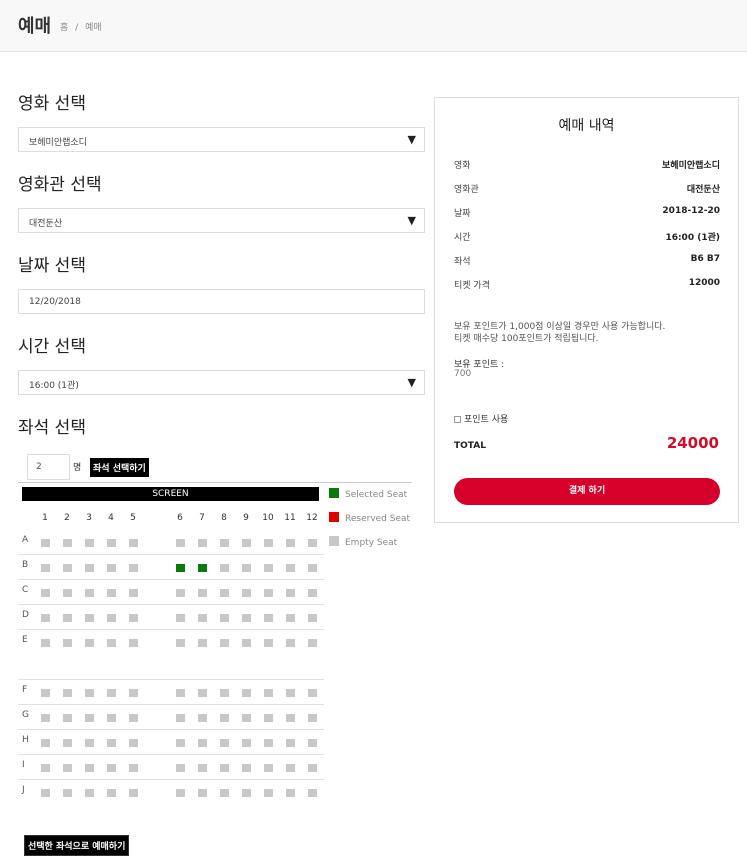  Describe the element at coordinates (268, 568) in the screenshot. I see `seat-B10` at that location.